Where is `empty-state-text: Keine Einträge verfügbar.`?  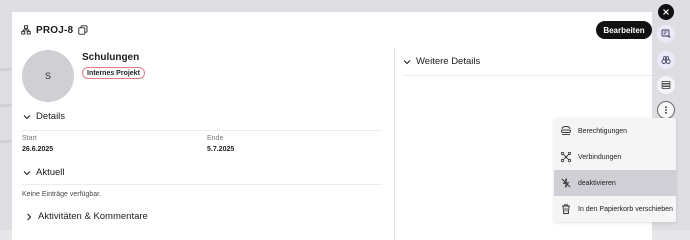 empty-state-text: Keine Einträge verfügbar. is located at coordinates (61, 194).